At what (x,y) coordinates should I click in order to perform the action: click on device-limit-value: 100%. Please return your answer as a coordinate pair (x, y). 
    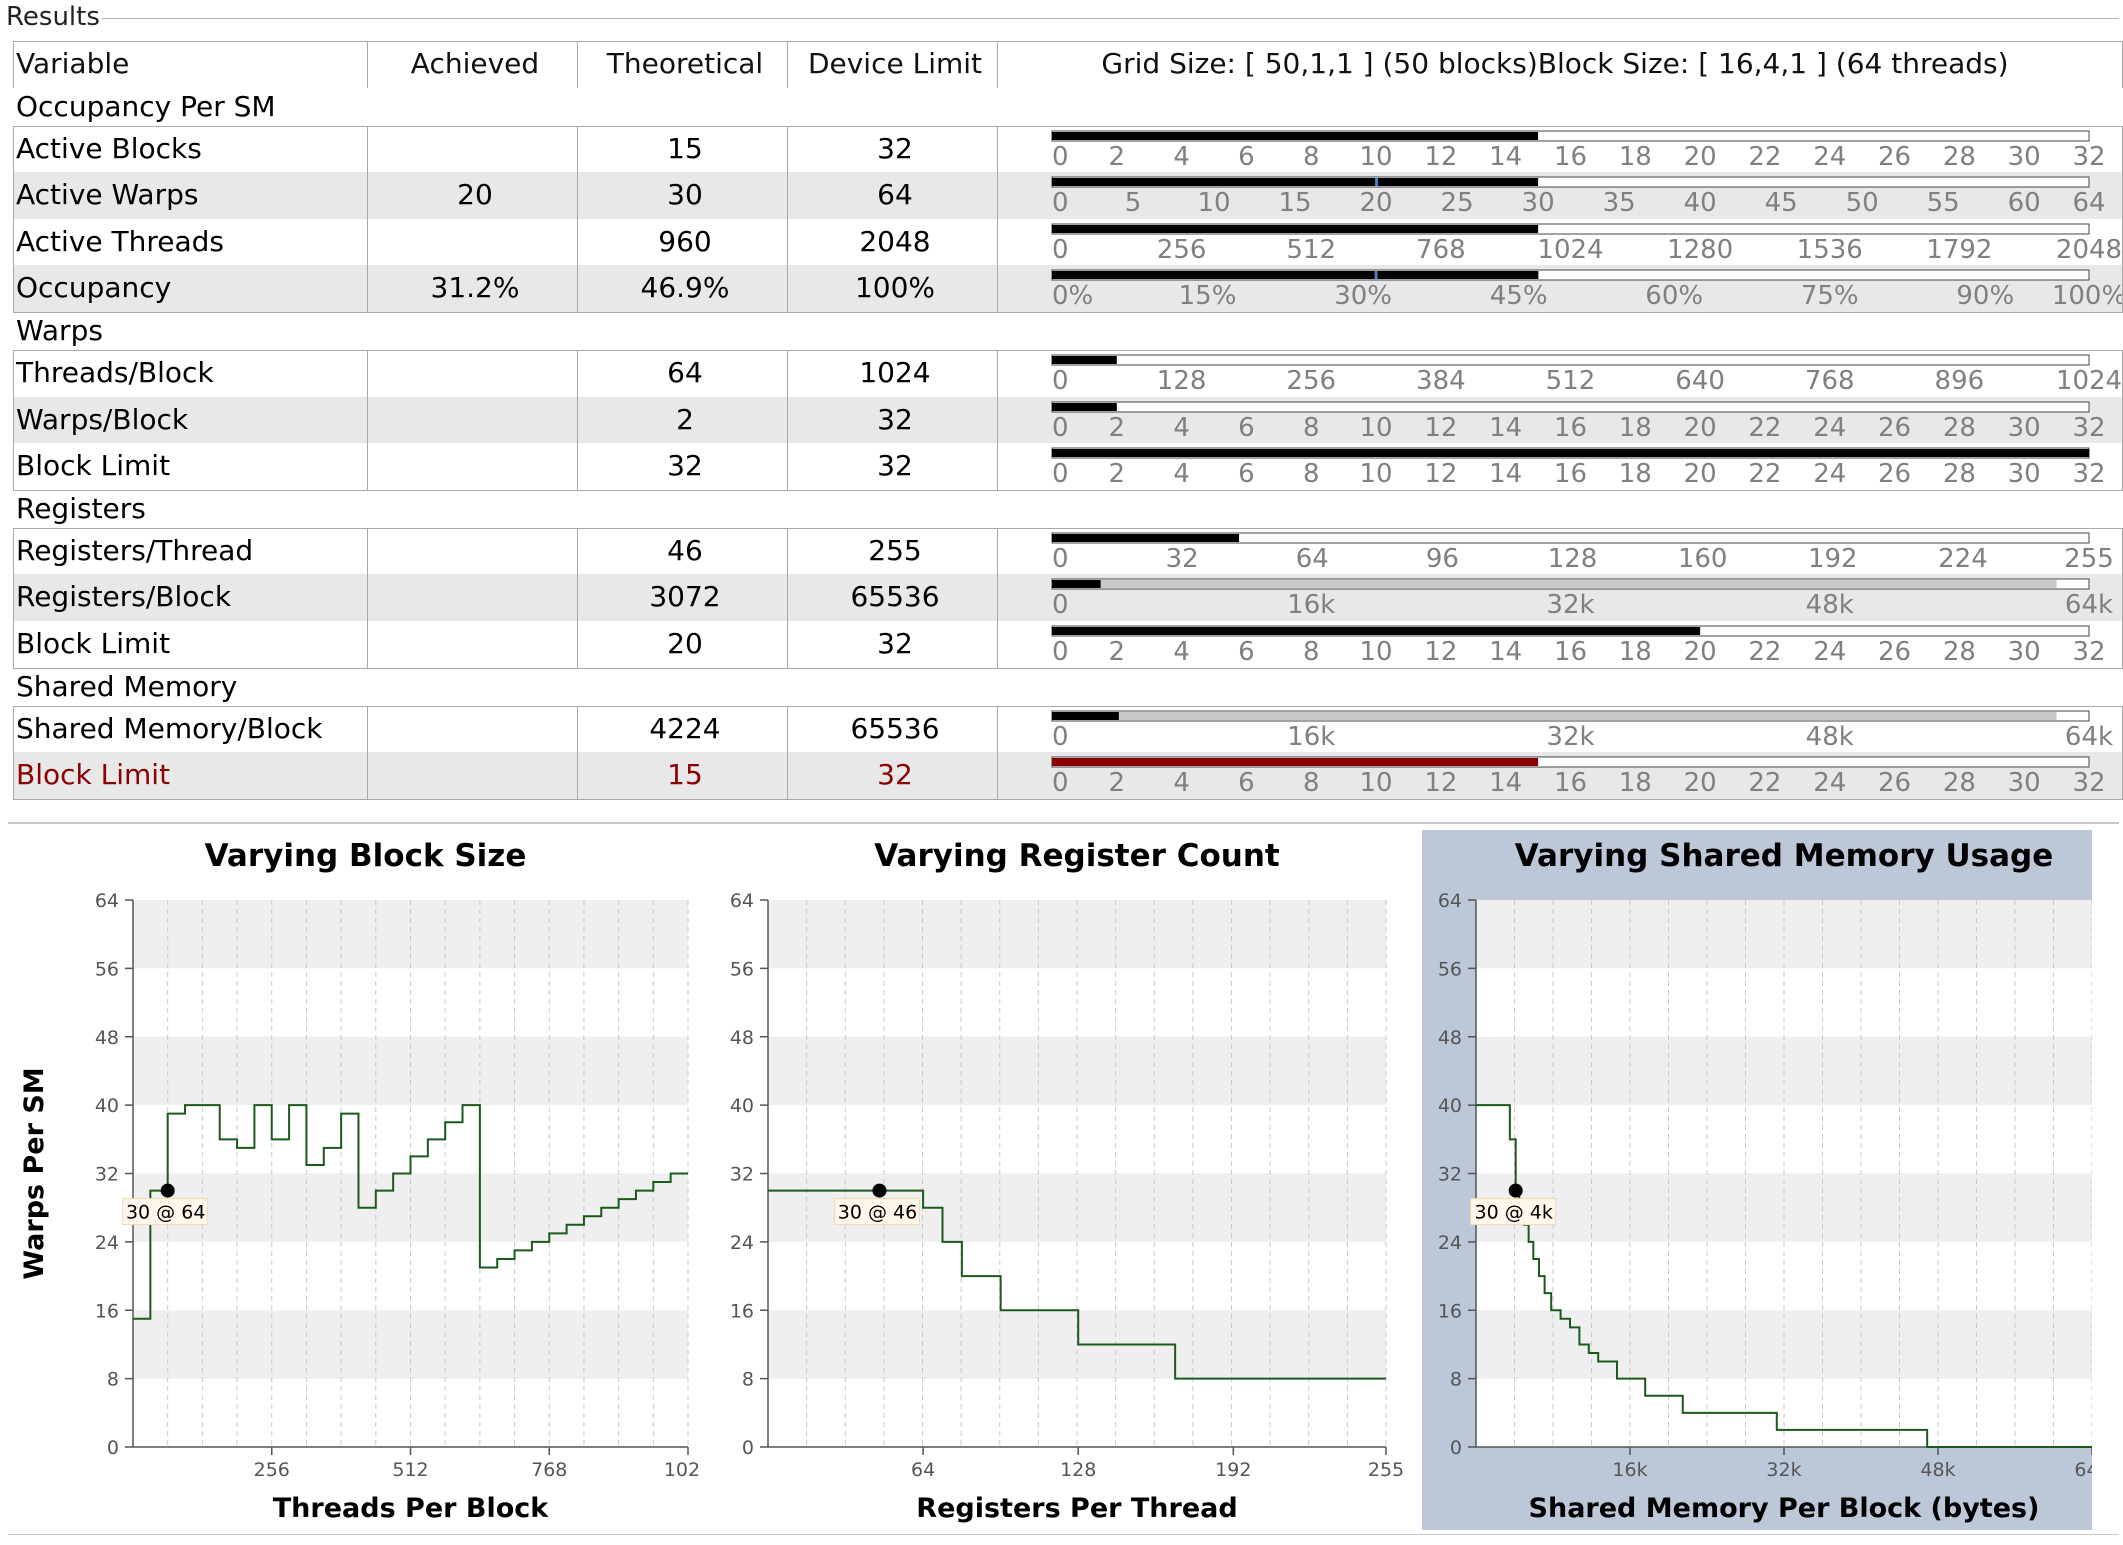
    Looking at the image, I should click on (895, 288).